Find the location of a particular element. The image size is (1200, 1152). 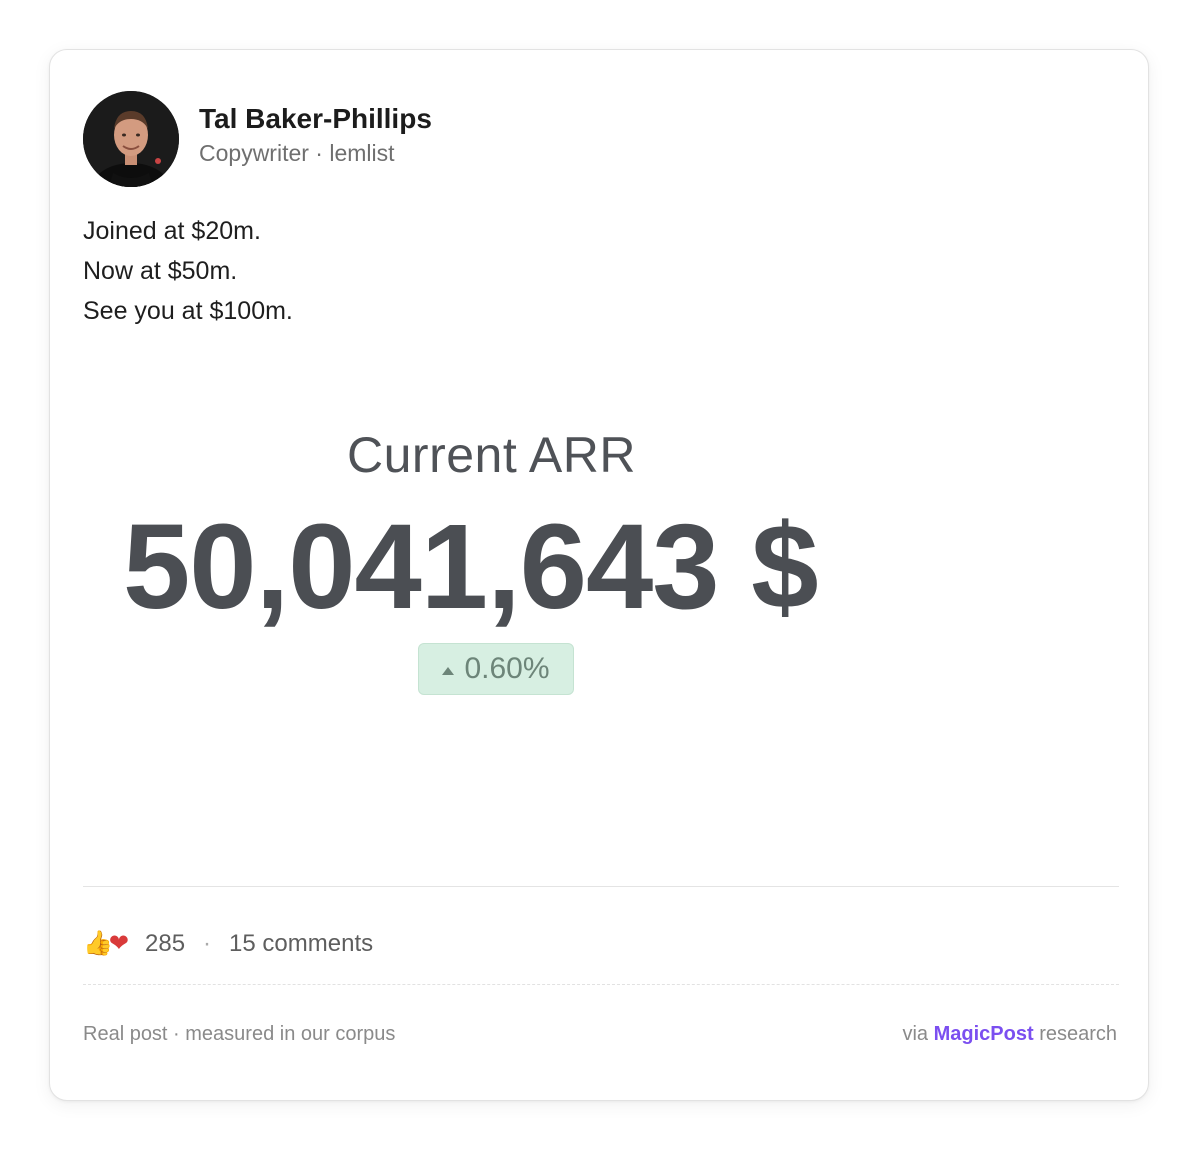

brand-link: MagicPost is located at coordinates (984, 1034).